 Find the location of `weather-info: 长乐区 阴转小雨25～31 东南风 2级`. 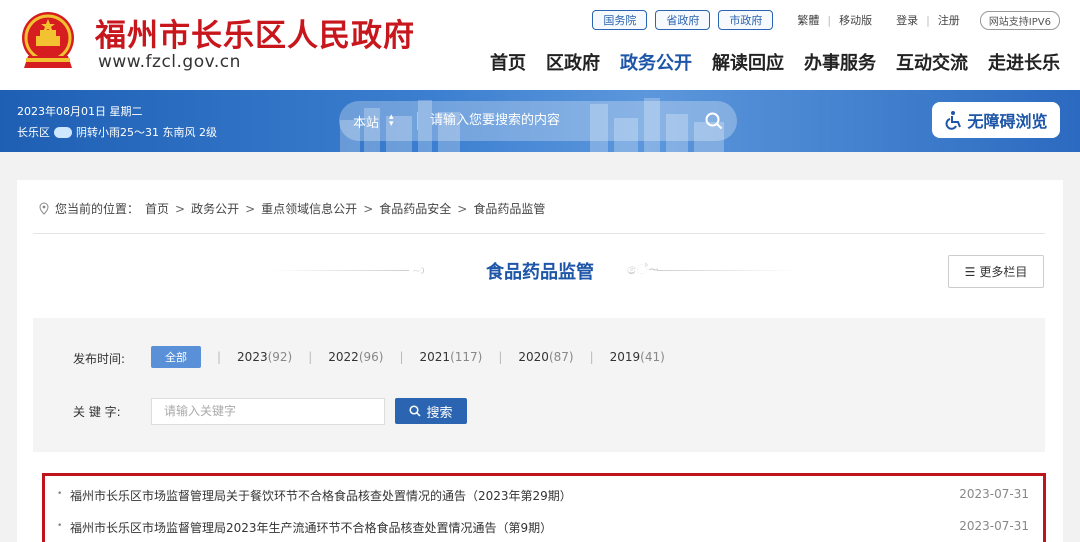

weather-info: 长乐区 阴转小雨25～31 东南风 2级 is located at coordinates (117, 132).